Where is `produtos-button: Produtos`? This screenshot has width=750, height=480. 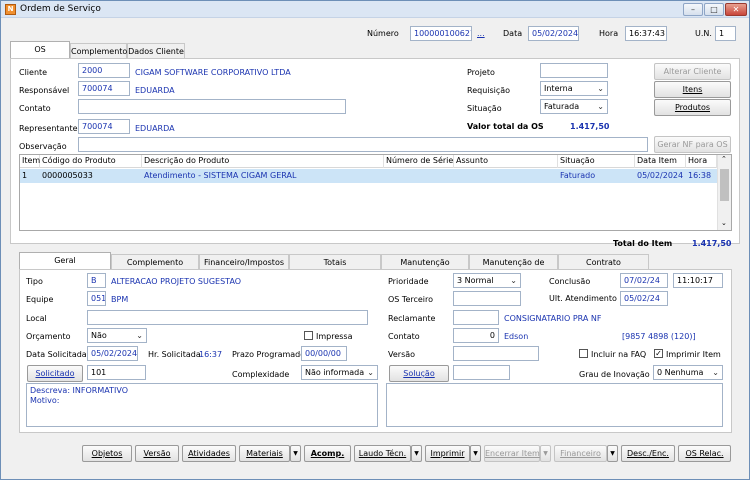 produtos-button: Produtos is located at coordinates (692, 107).